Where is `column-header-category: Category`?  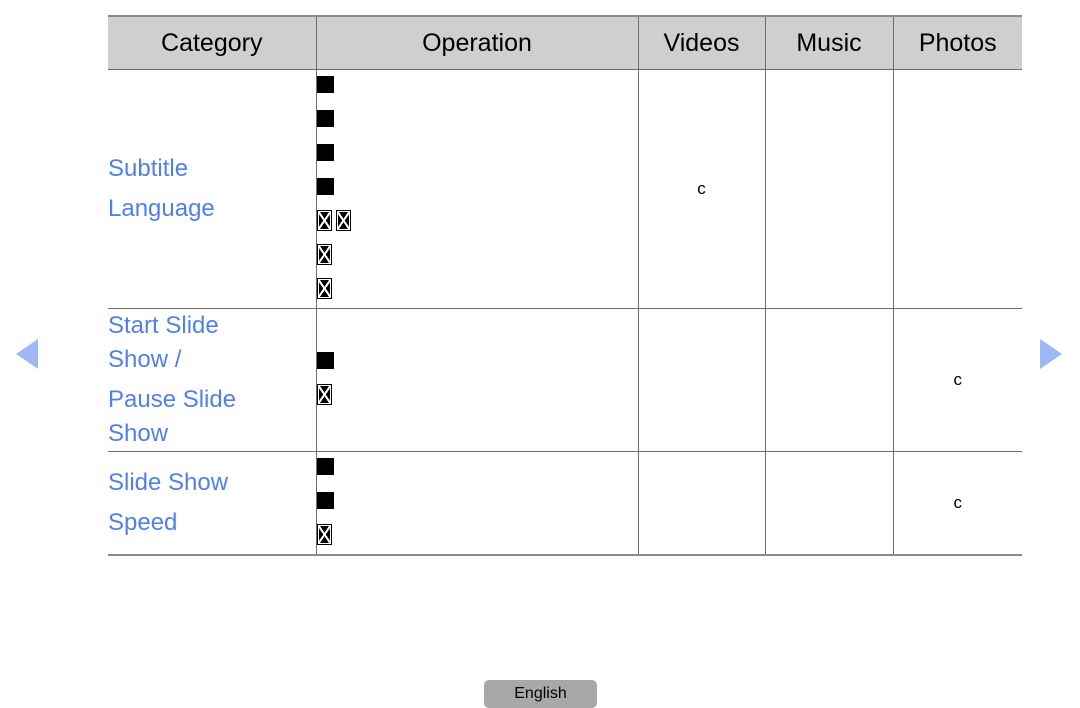 column-header-category: Category is located at coordinates (212, 42).